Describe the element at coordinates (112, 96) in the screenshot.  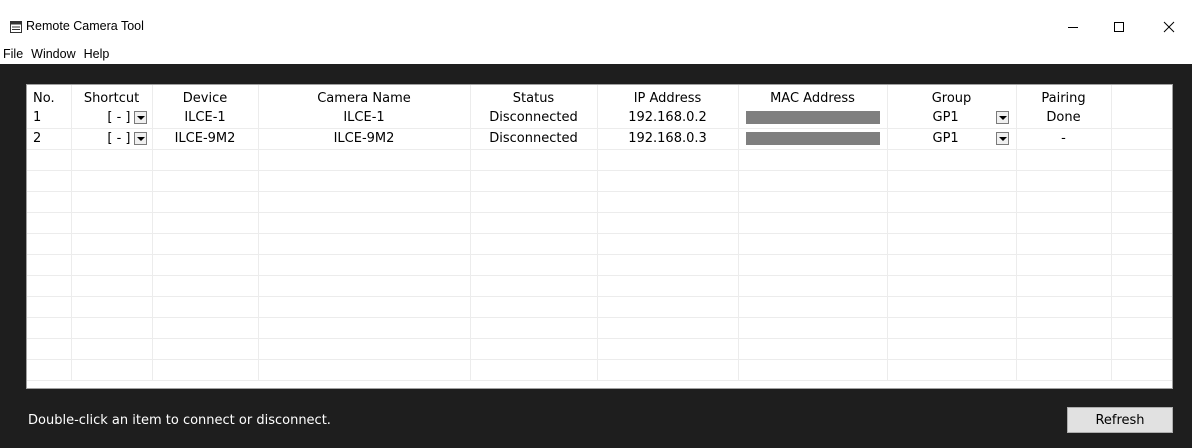
I see `column-header-shortcut: Shortcut` at that location.